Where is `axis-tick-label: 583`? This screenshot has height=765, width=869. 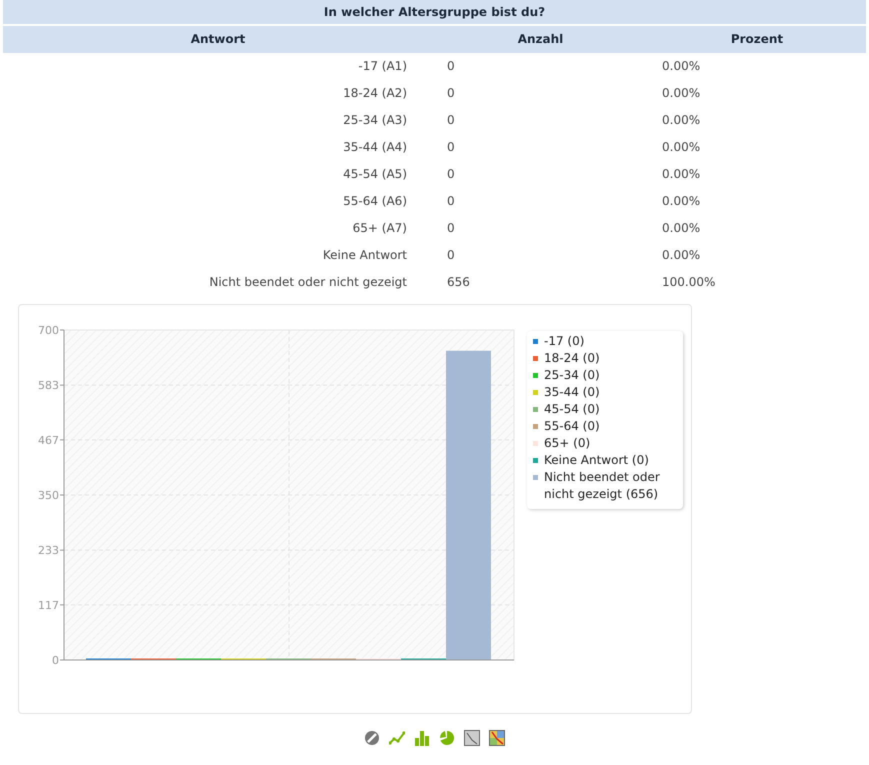
axis-tick-label: 583 is located at coordinates (48, 385).